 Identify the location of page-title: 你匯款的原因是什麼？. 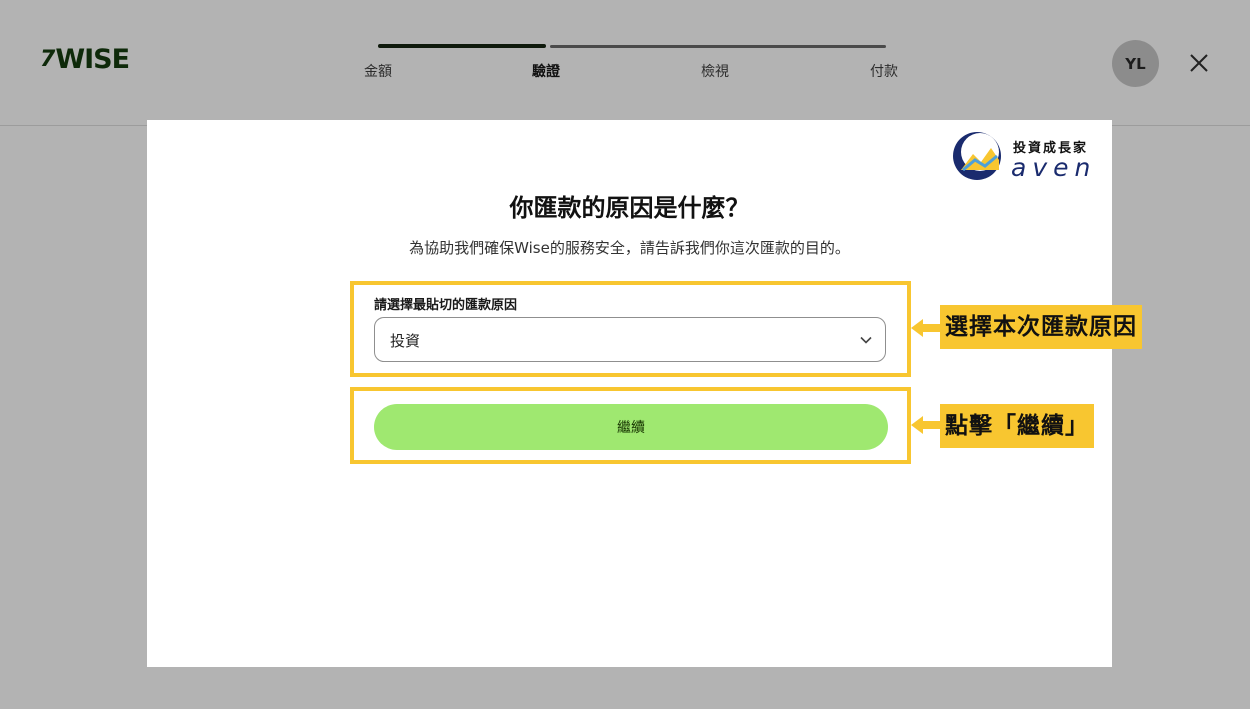
(629, 208).